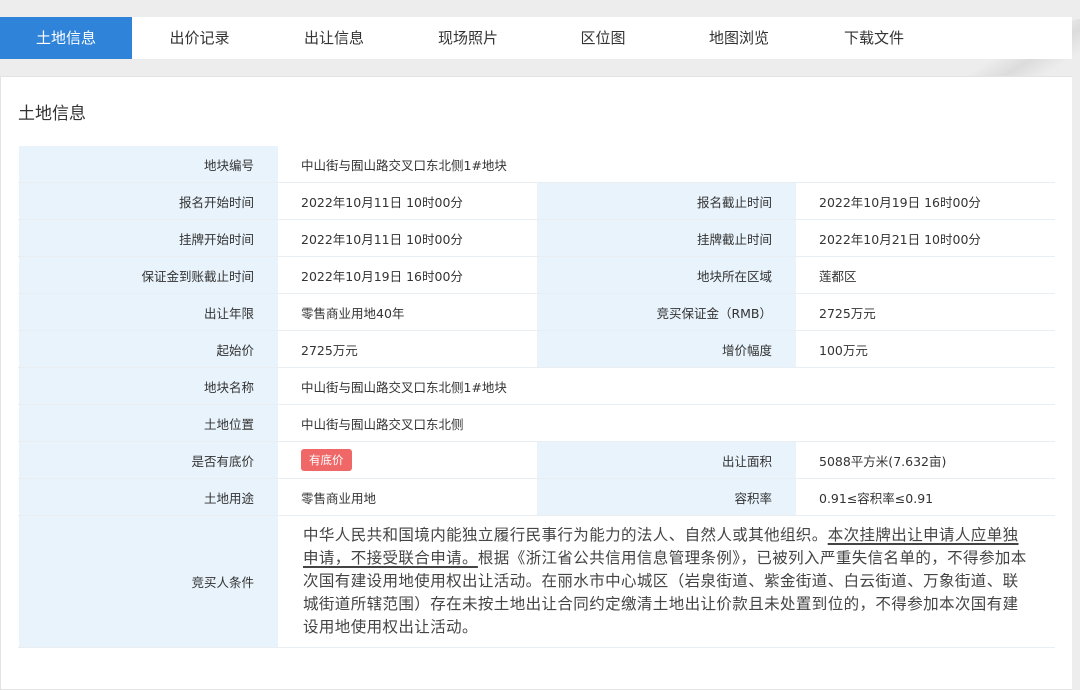  I want to click on tab-location-map: 区位图, so click(603, 38).